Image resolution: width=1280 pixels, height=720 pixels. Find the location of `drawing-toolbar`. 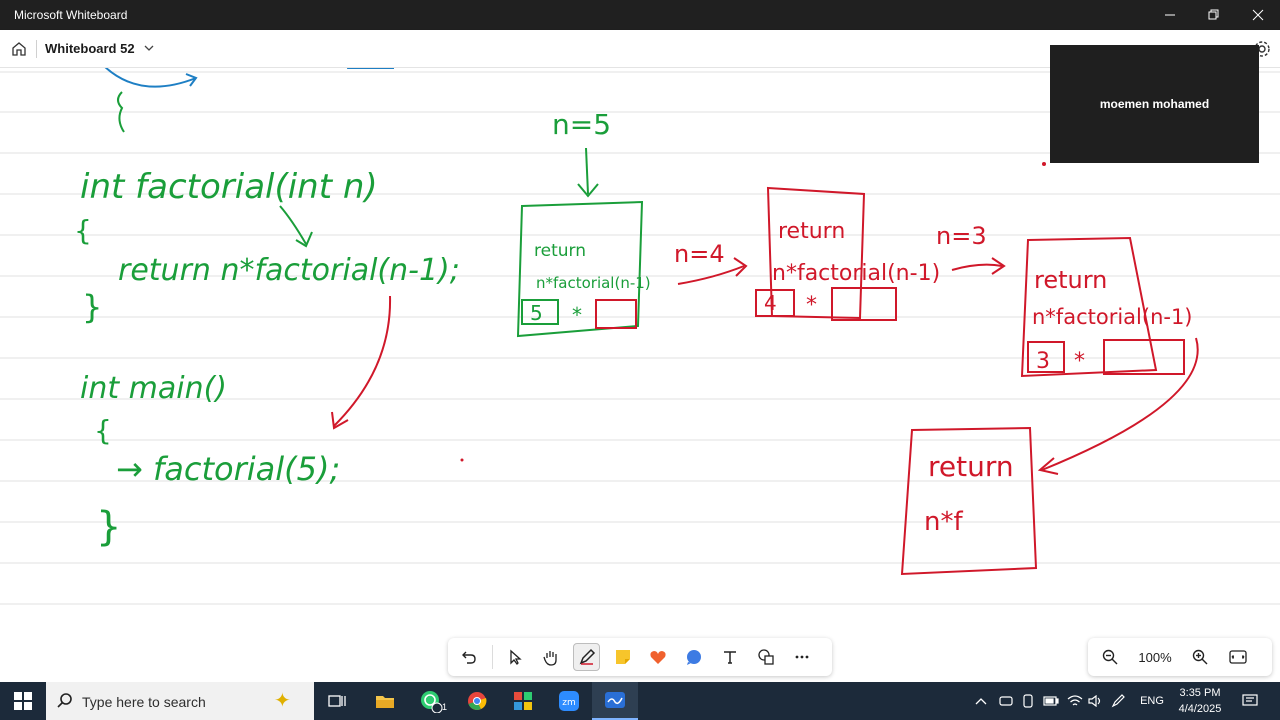

drawing-toolbar is located at coordinates (640, 657).